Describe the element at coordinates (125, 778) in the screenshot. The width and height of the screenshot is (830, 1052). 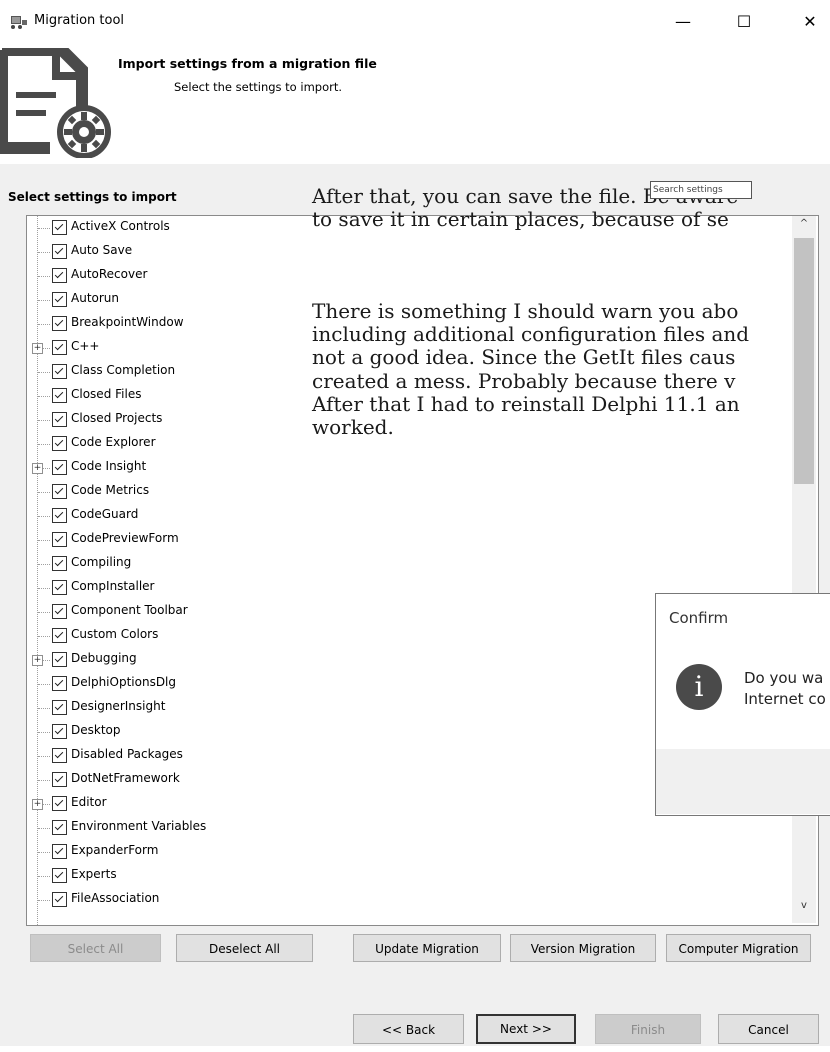
I see `tree-item-label: DotNetFramework` at that location.